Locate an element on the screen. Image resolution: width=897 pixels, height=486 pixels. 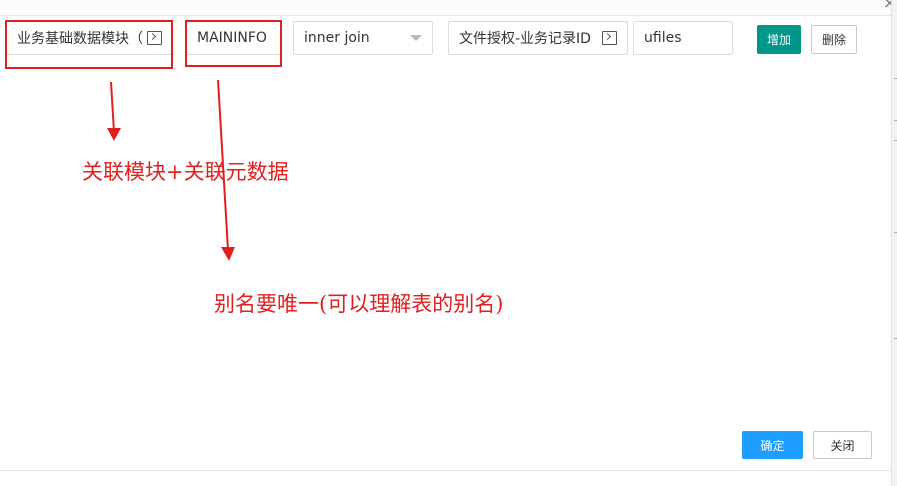
annotation-module-note: 关联模块+关联元数据 is located at coordinates (185, 172).